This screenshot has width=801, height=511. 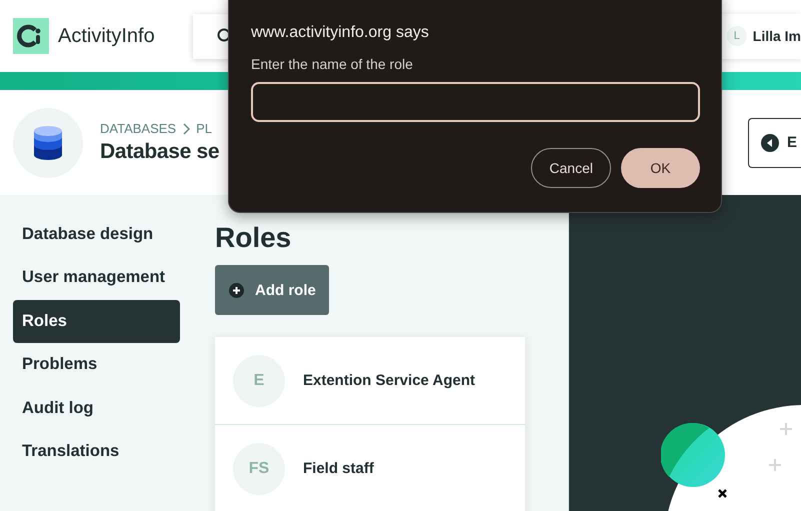 What do you see at coordinates (138, 128) in the screenshot?
I see `breadcrumb-link: DATABASES` at bounding box center [138, 128].